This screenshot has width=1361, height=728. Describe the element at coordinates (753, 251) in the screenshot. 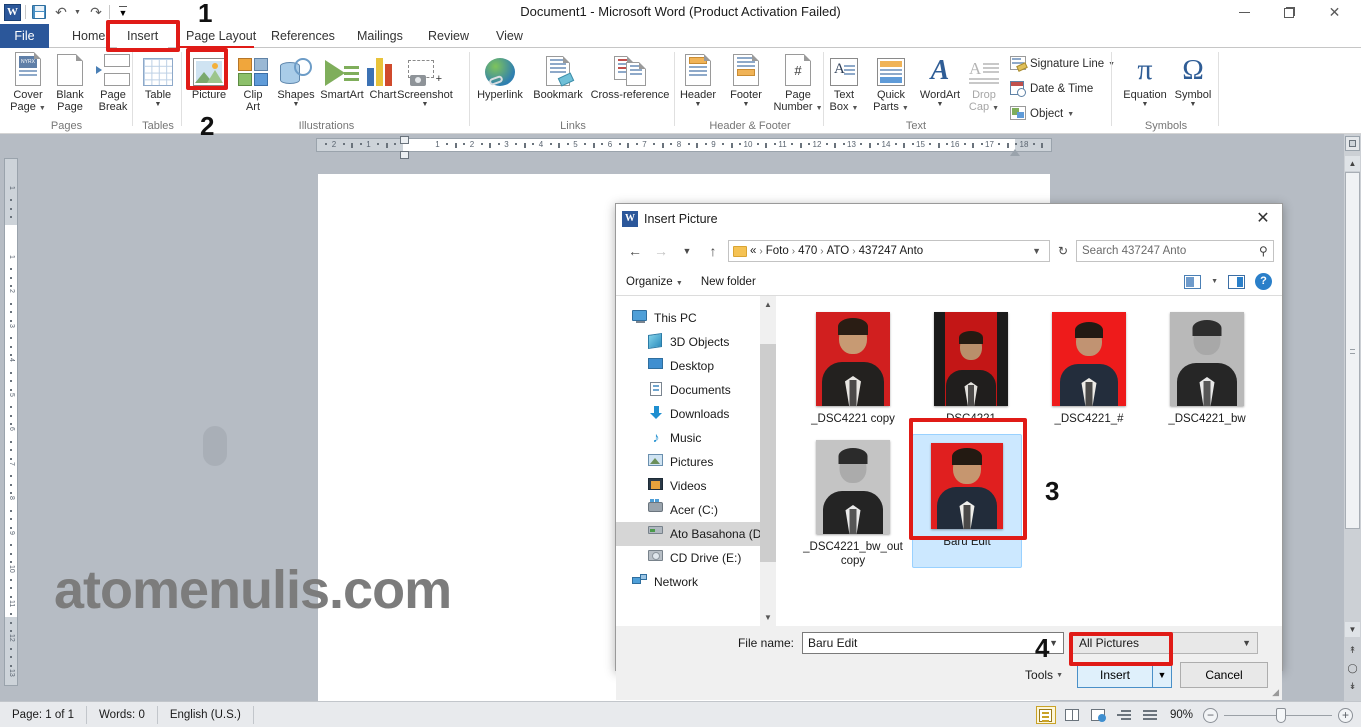

I see `breadcrumb-root: «` at that location.